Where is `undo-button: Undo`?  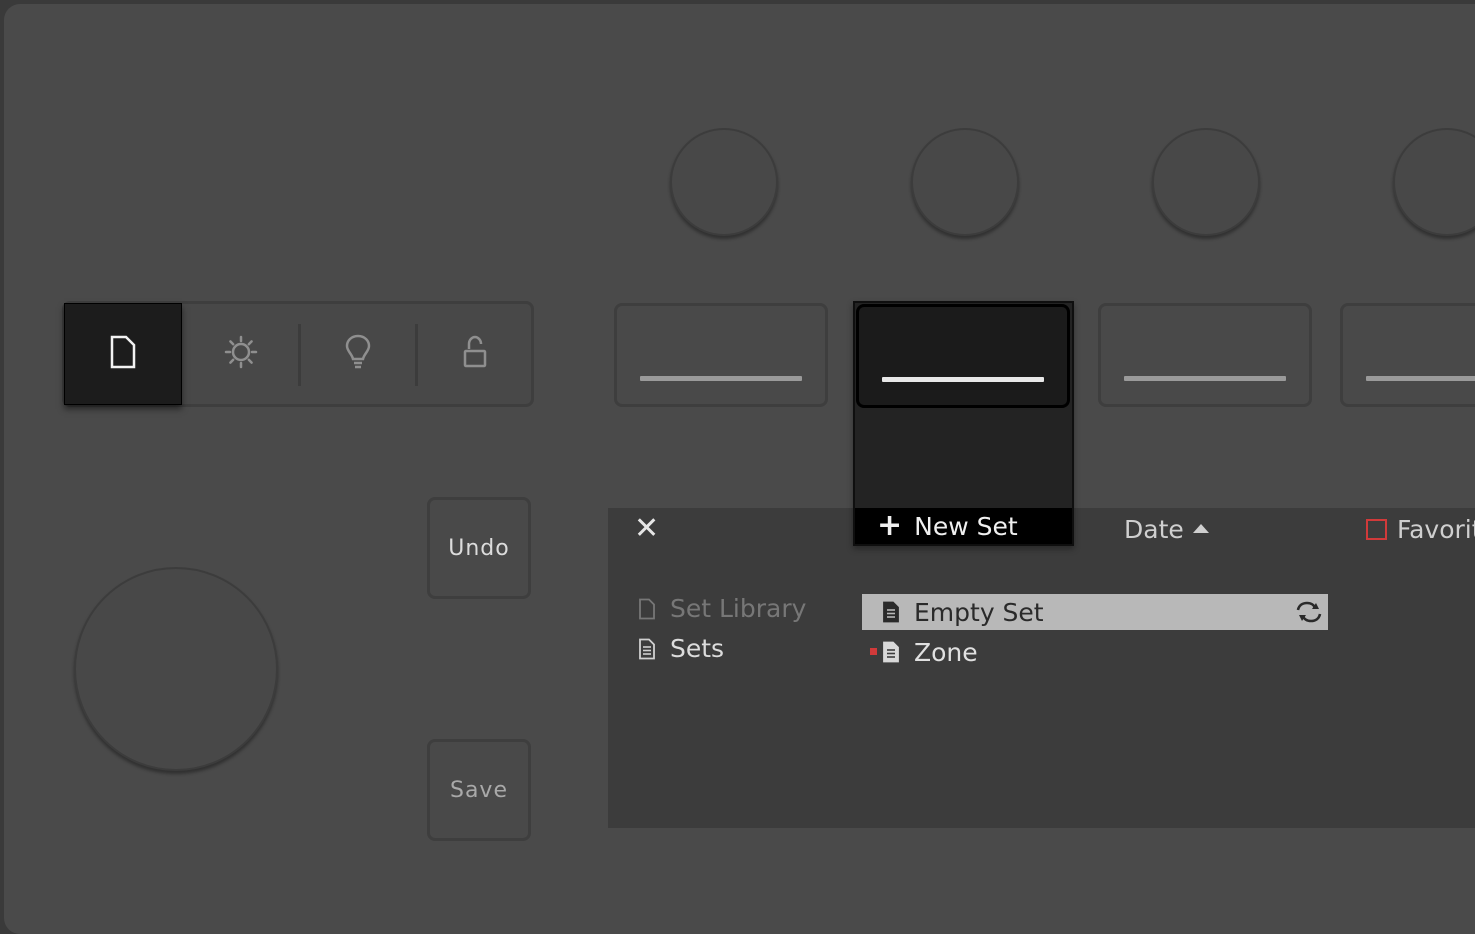 undo-button: Undo is located at coordinates (479, 548).